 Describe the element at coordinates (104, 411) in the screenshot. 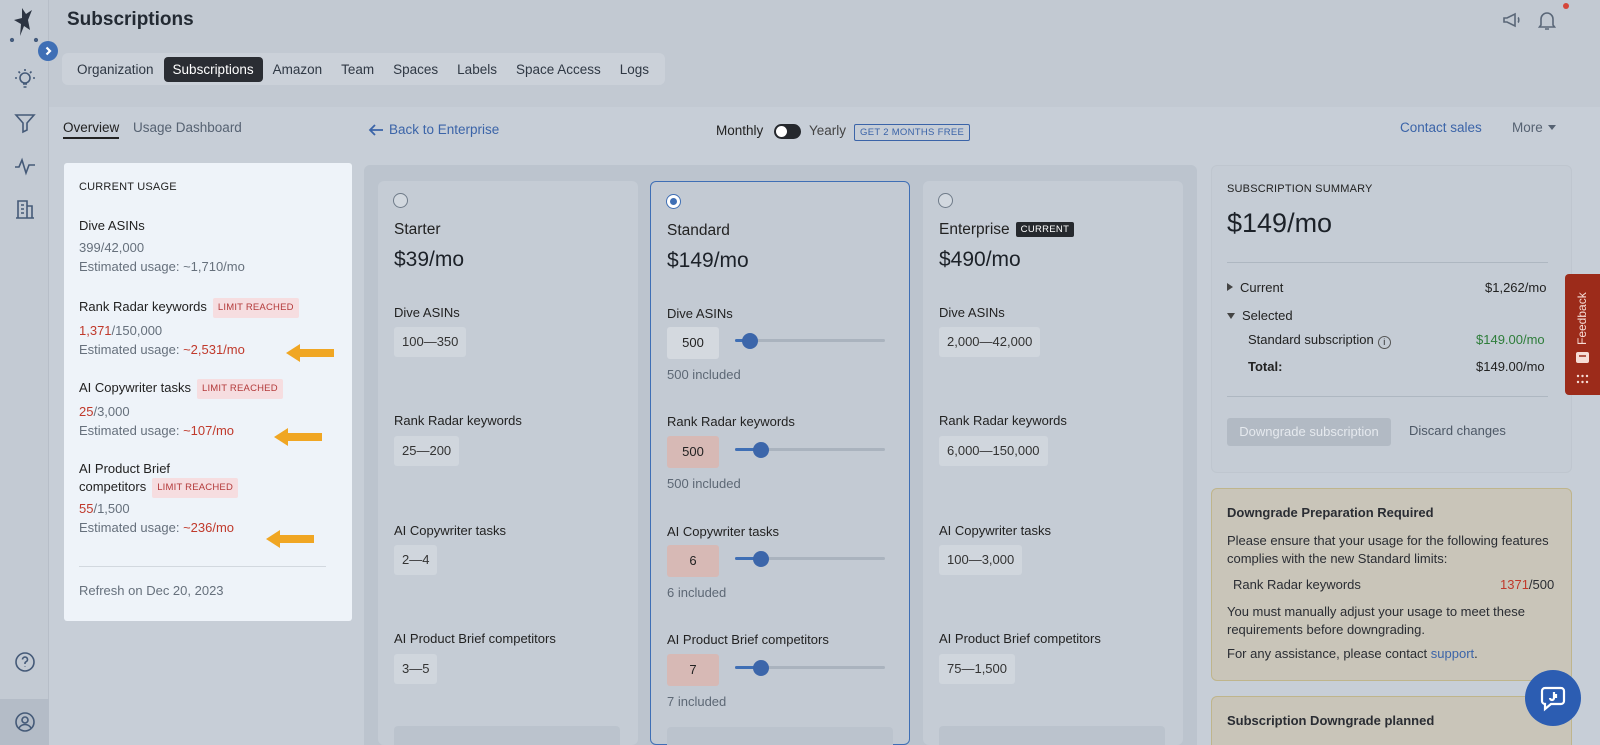

I see `usage-count: 25/3,000` at that location.